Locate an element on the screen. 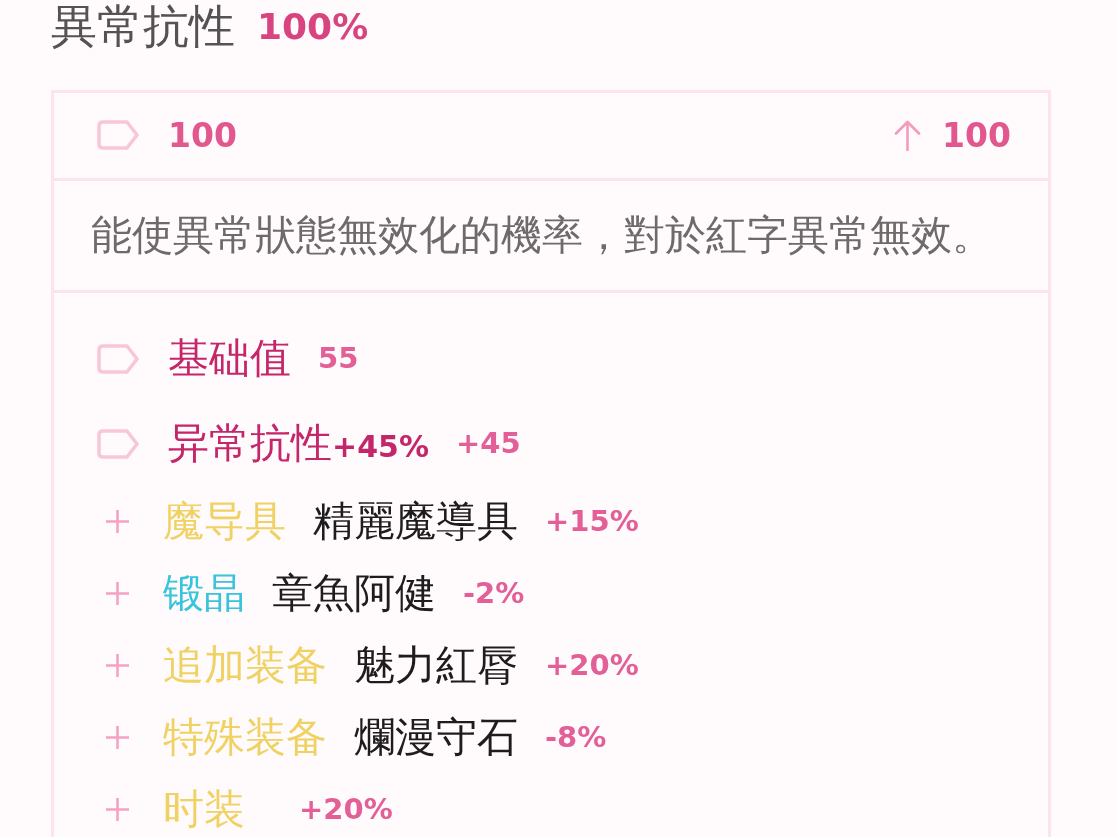 This screenshot has height=837, width=1118. source-item-name: 爛漫守石 is located at coordinates (436, 738).